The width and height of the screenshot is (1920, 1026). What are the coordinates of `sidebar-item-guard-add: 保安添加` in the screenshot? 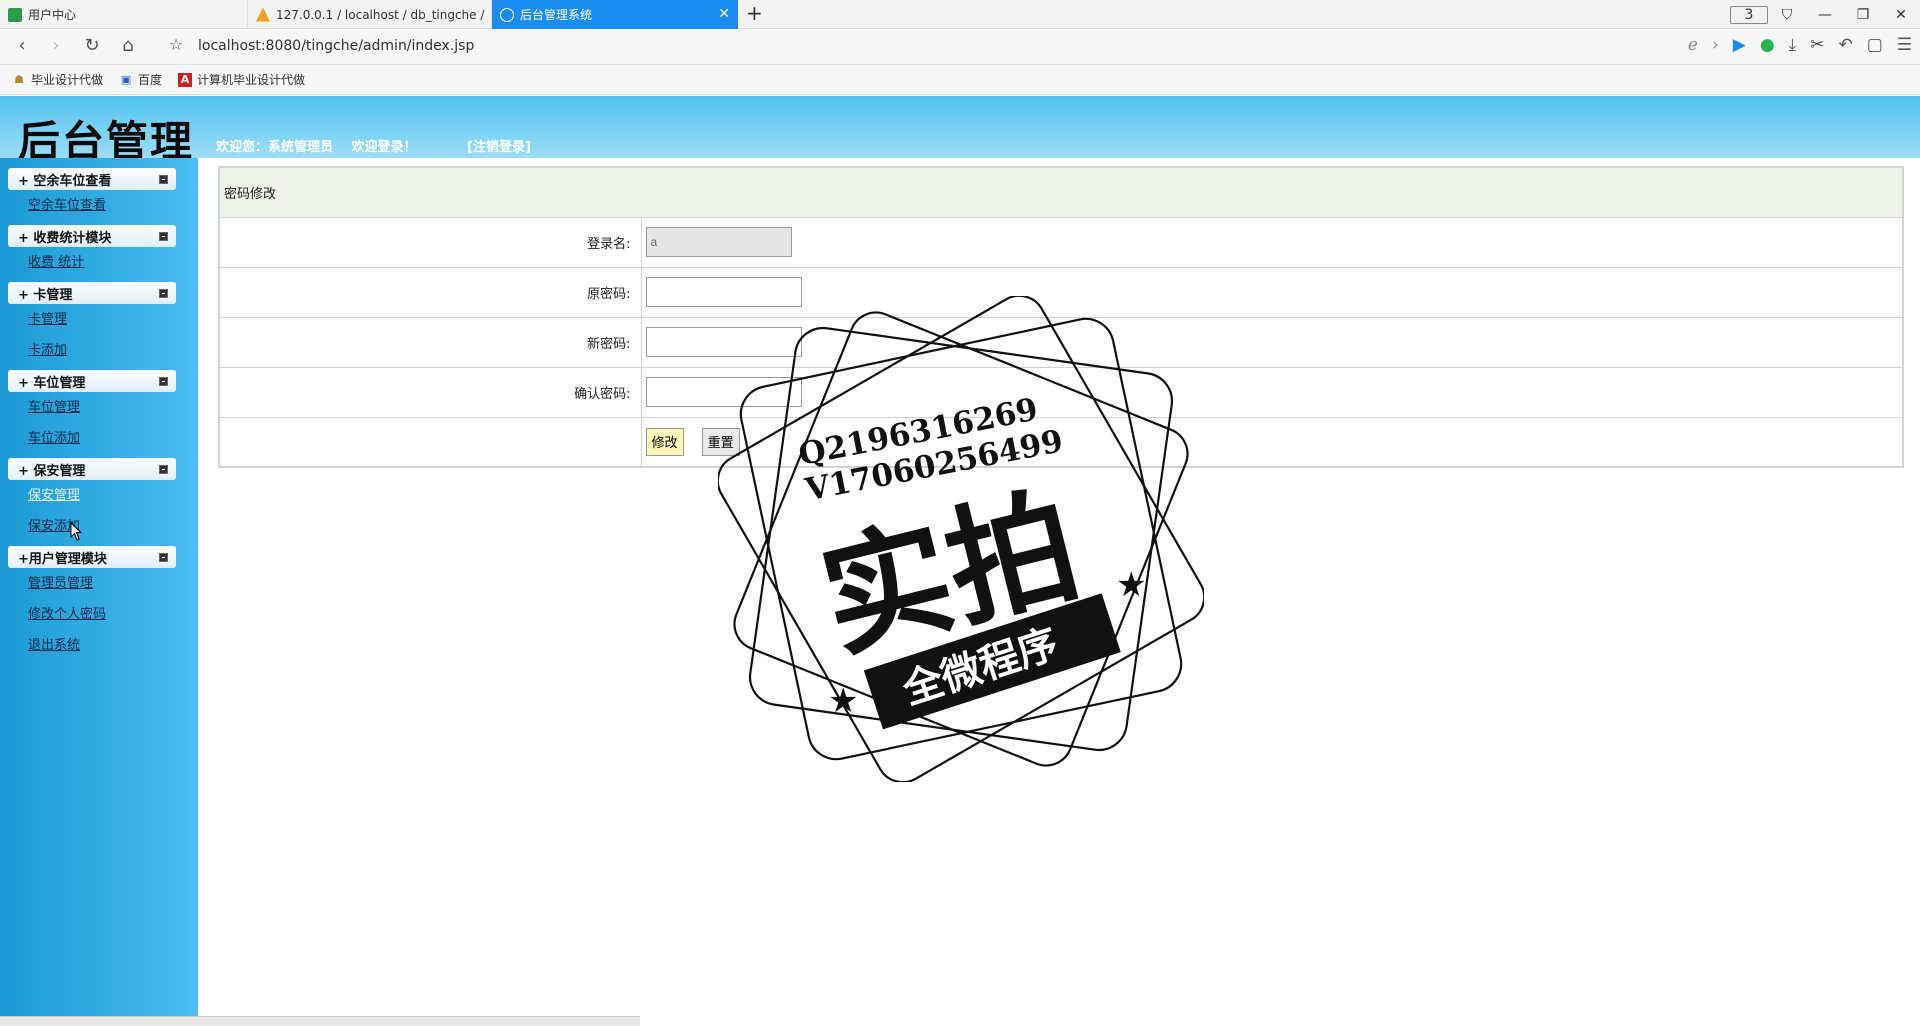 It's located at (102, 526).